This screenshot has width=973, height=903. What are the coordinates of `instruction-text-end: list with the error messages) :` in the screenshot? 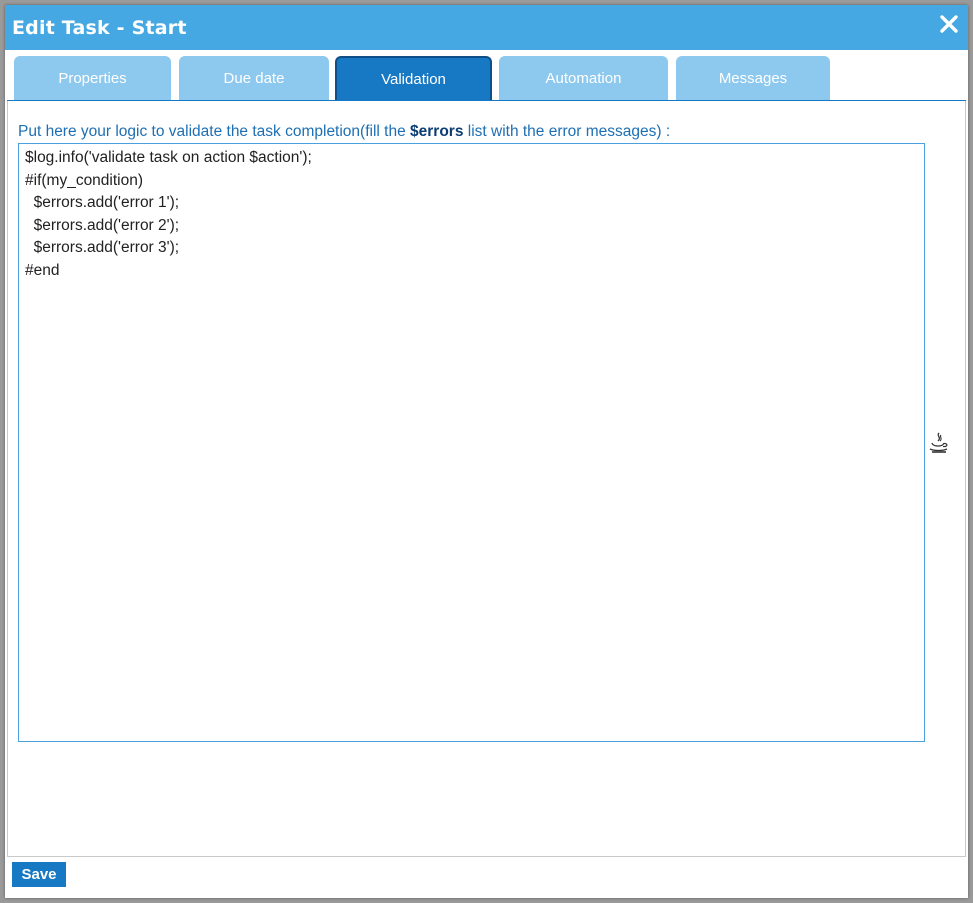 It's located at (567, 131).